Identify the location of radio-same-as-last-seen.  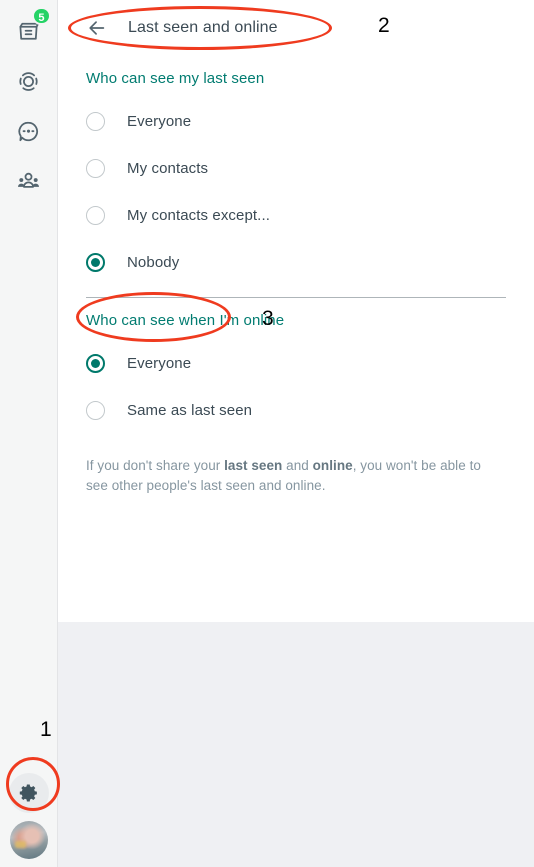
(95, 410).